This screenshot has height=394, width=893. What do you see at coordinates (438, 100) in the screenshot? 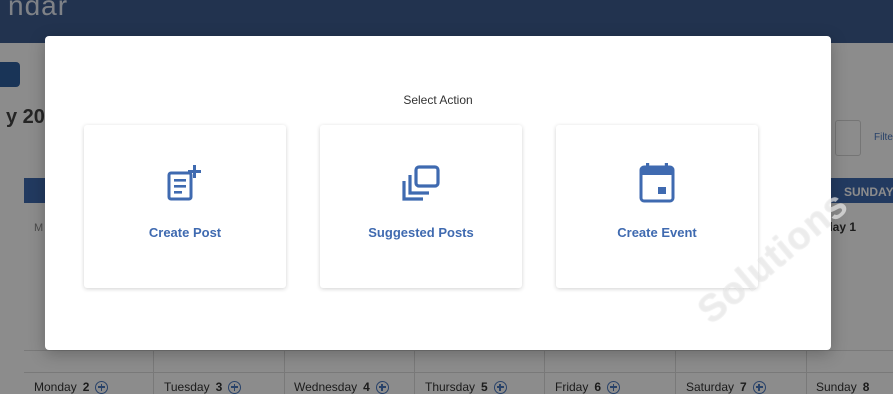
I see `dialog-title: Select Action` at bounding box center [438, 100].